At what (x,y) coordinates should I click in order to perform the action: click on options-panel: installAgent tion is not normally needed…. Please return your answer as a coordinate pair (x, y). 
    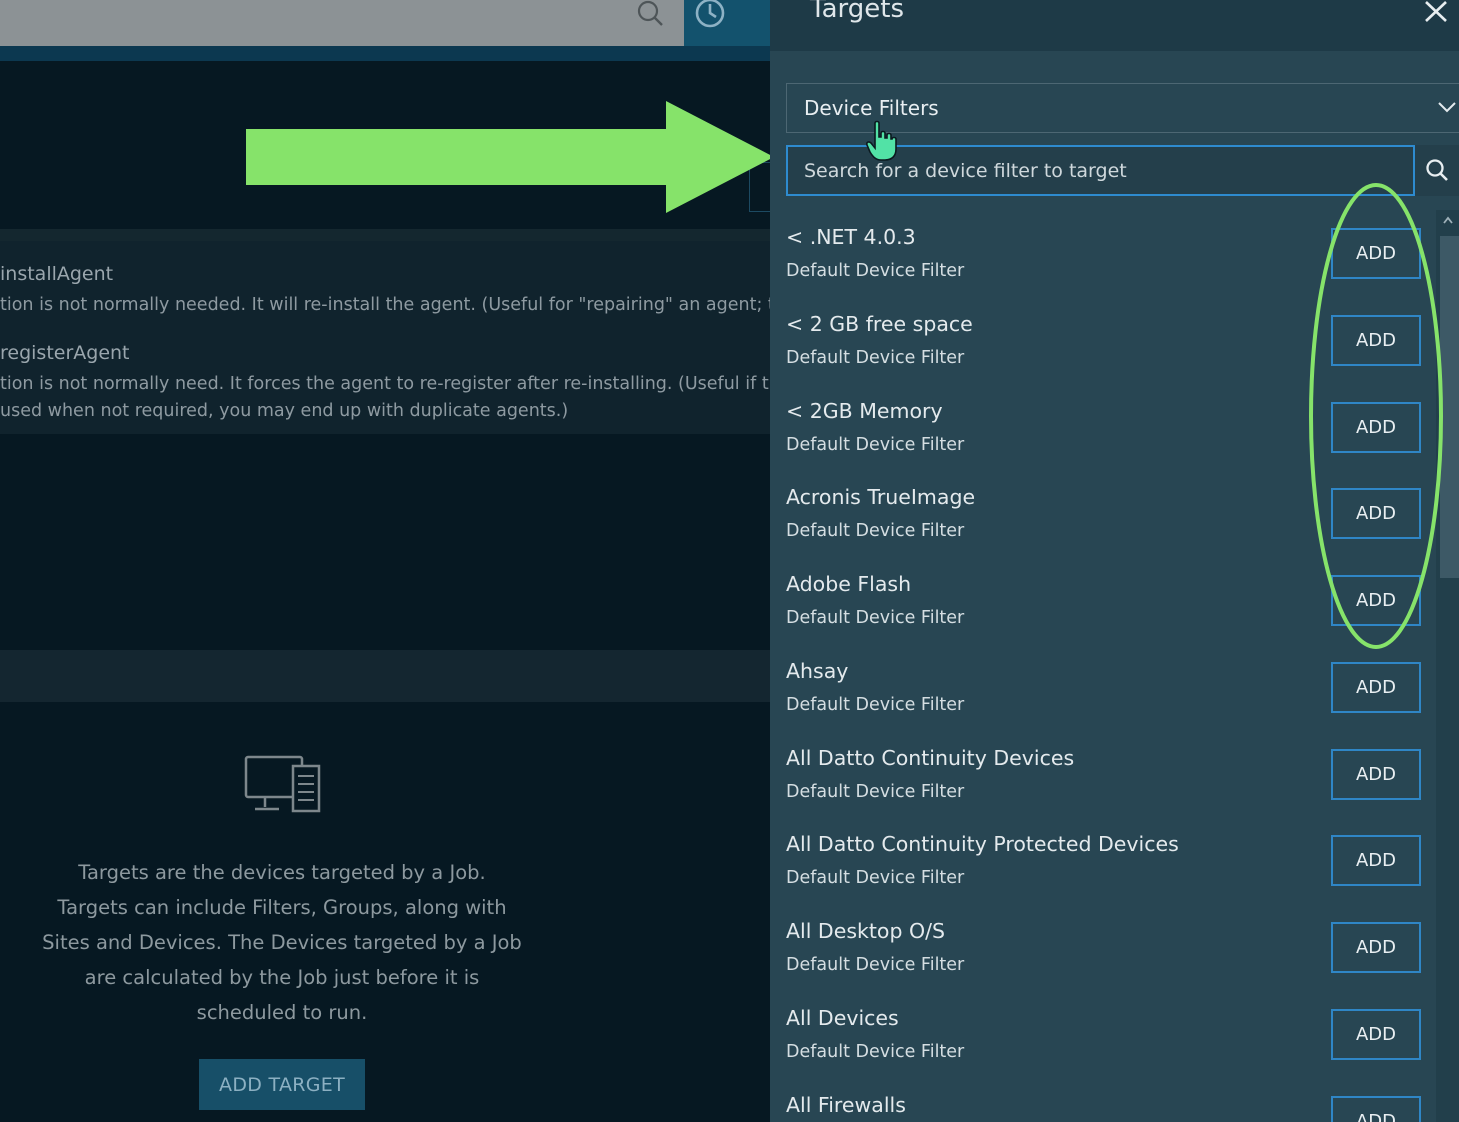
    Looking at the image, I should click on (400, 331).